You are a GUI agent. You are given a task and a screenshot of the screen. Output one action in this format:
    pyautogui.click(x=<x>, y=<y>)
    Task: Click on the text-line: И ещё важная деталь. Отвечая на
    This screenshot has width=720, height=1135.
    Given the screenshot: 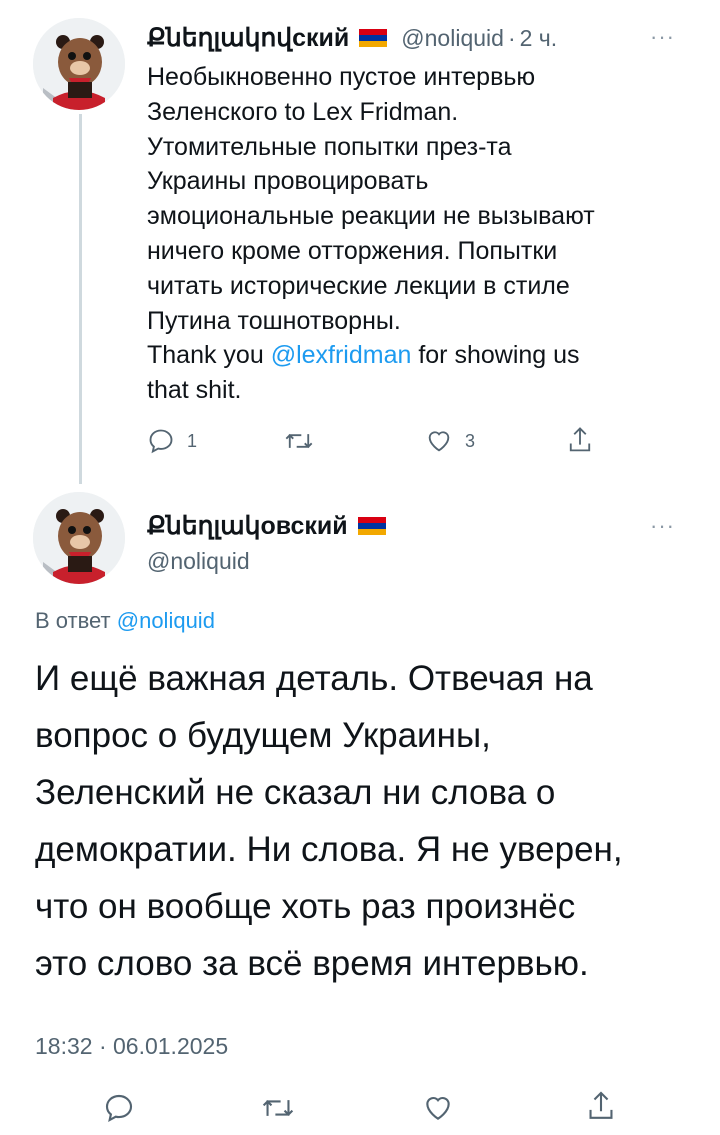 What is the action you would take?
    pyautogui.click(x=314, y=678)
    